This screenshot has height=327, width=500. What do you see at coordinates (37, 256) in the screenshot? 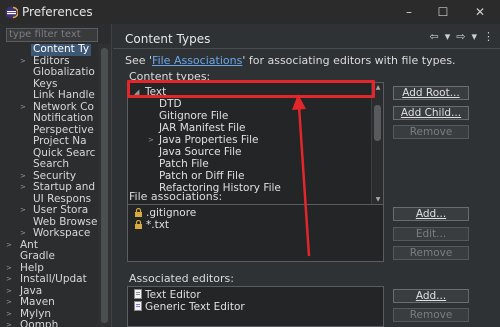
I see `tree-item-label: Gradle` at bounding box center [37, 256].